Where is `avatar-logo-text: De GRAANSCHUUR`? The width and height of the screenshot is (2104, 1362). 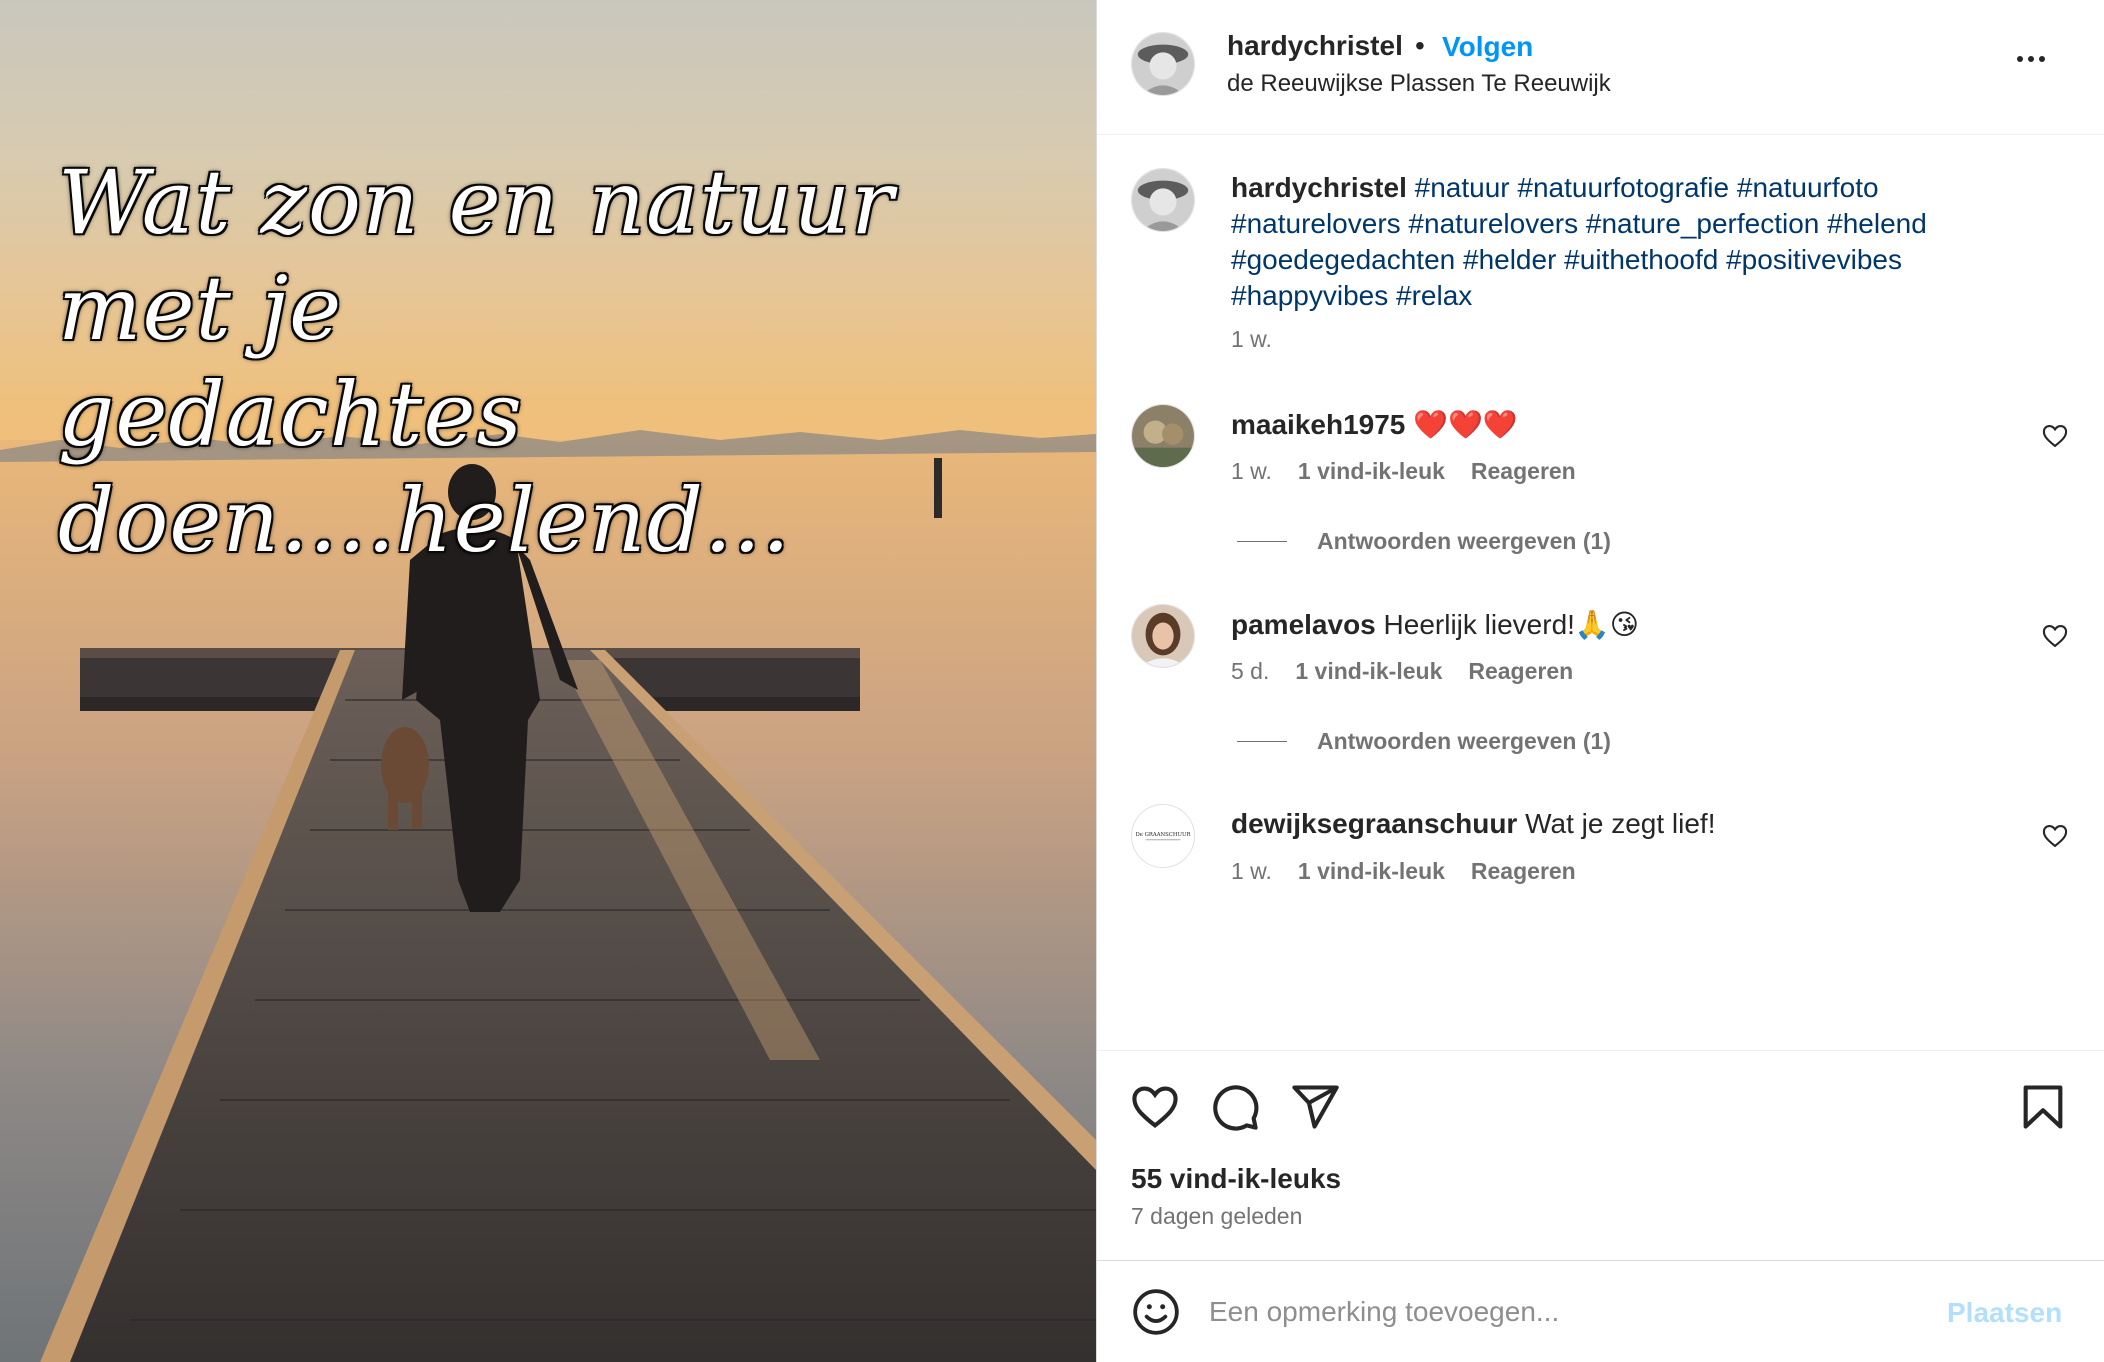
avatar-logo-text: De GRAANSCHUUR is located at coordinates (1164, 835).